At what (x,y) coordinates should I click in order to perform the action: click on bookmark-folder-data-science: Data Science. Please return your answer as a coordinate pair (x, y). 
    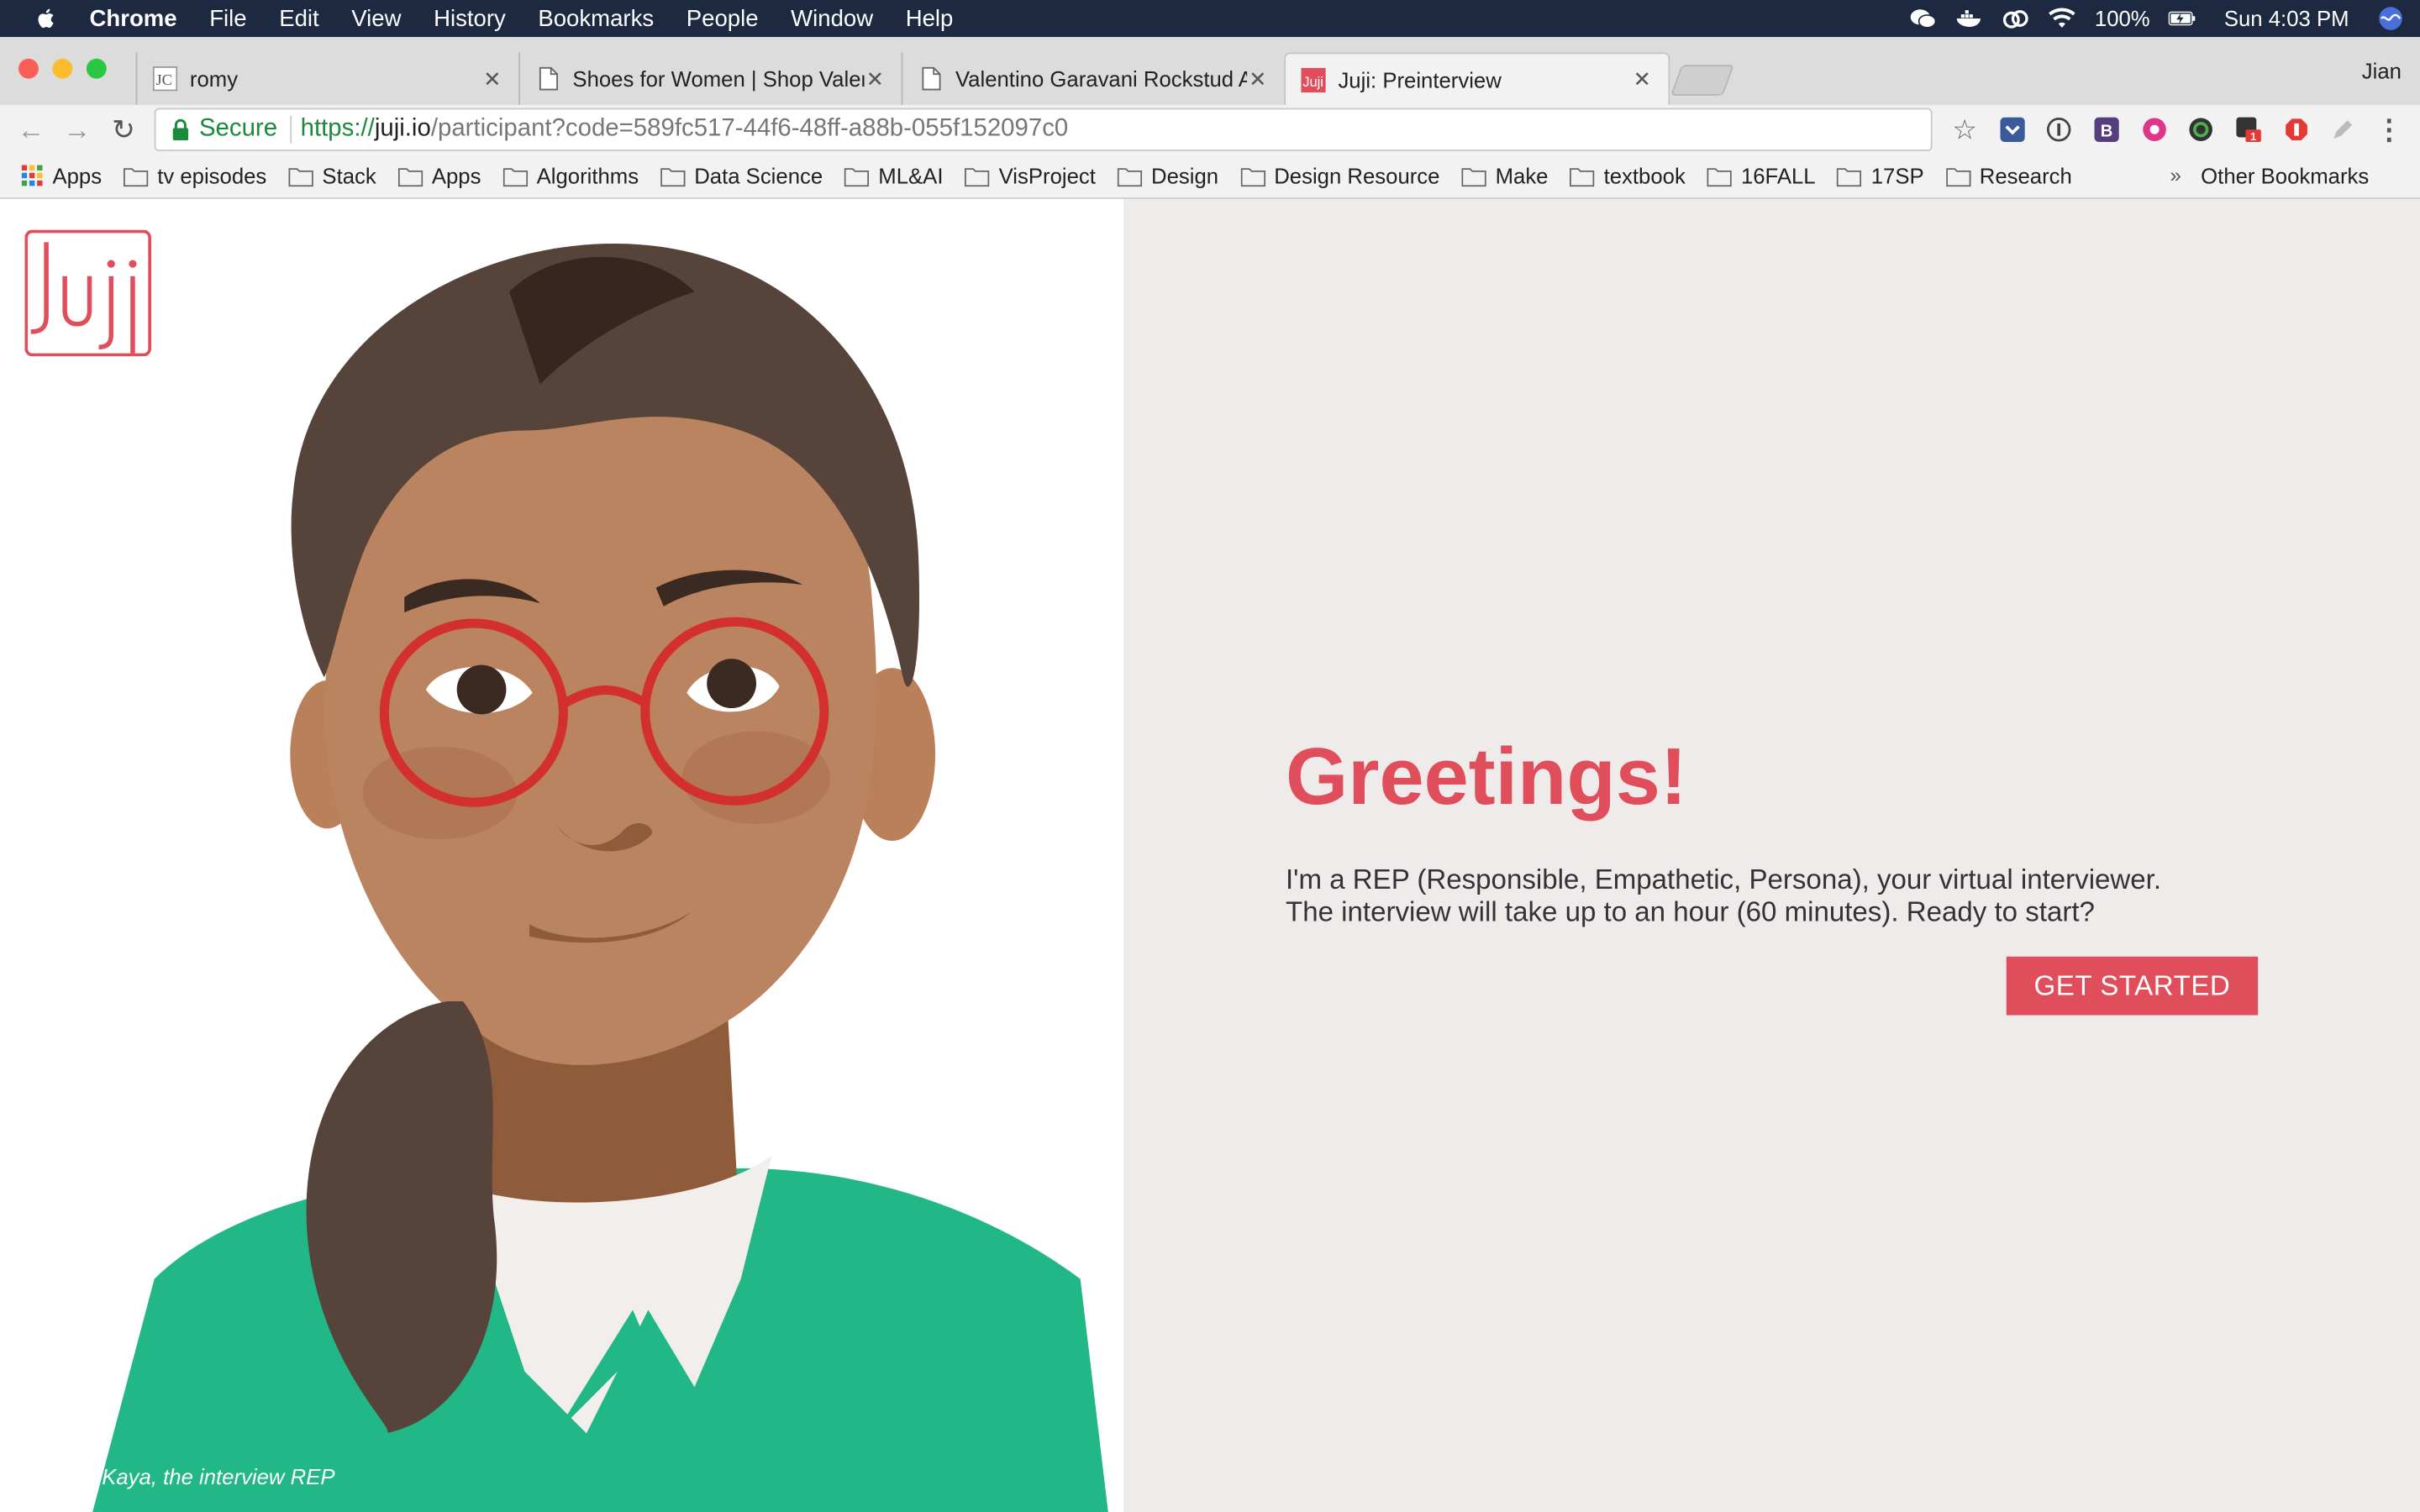
    Looking at the image, I should click on (741, 176).